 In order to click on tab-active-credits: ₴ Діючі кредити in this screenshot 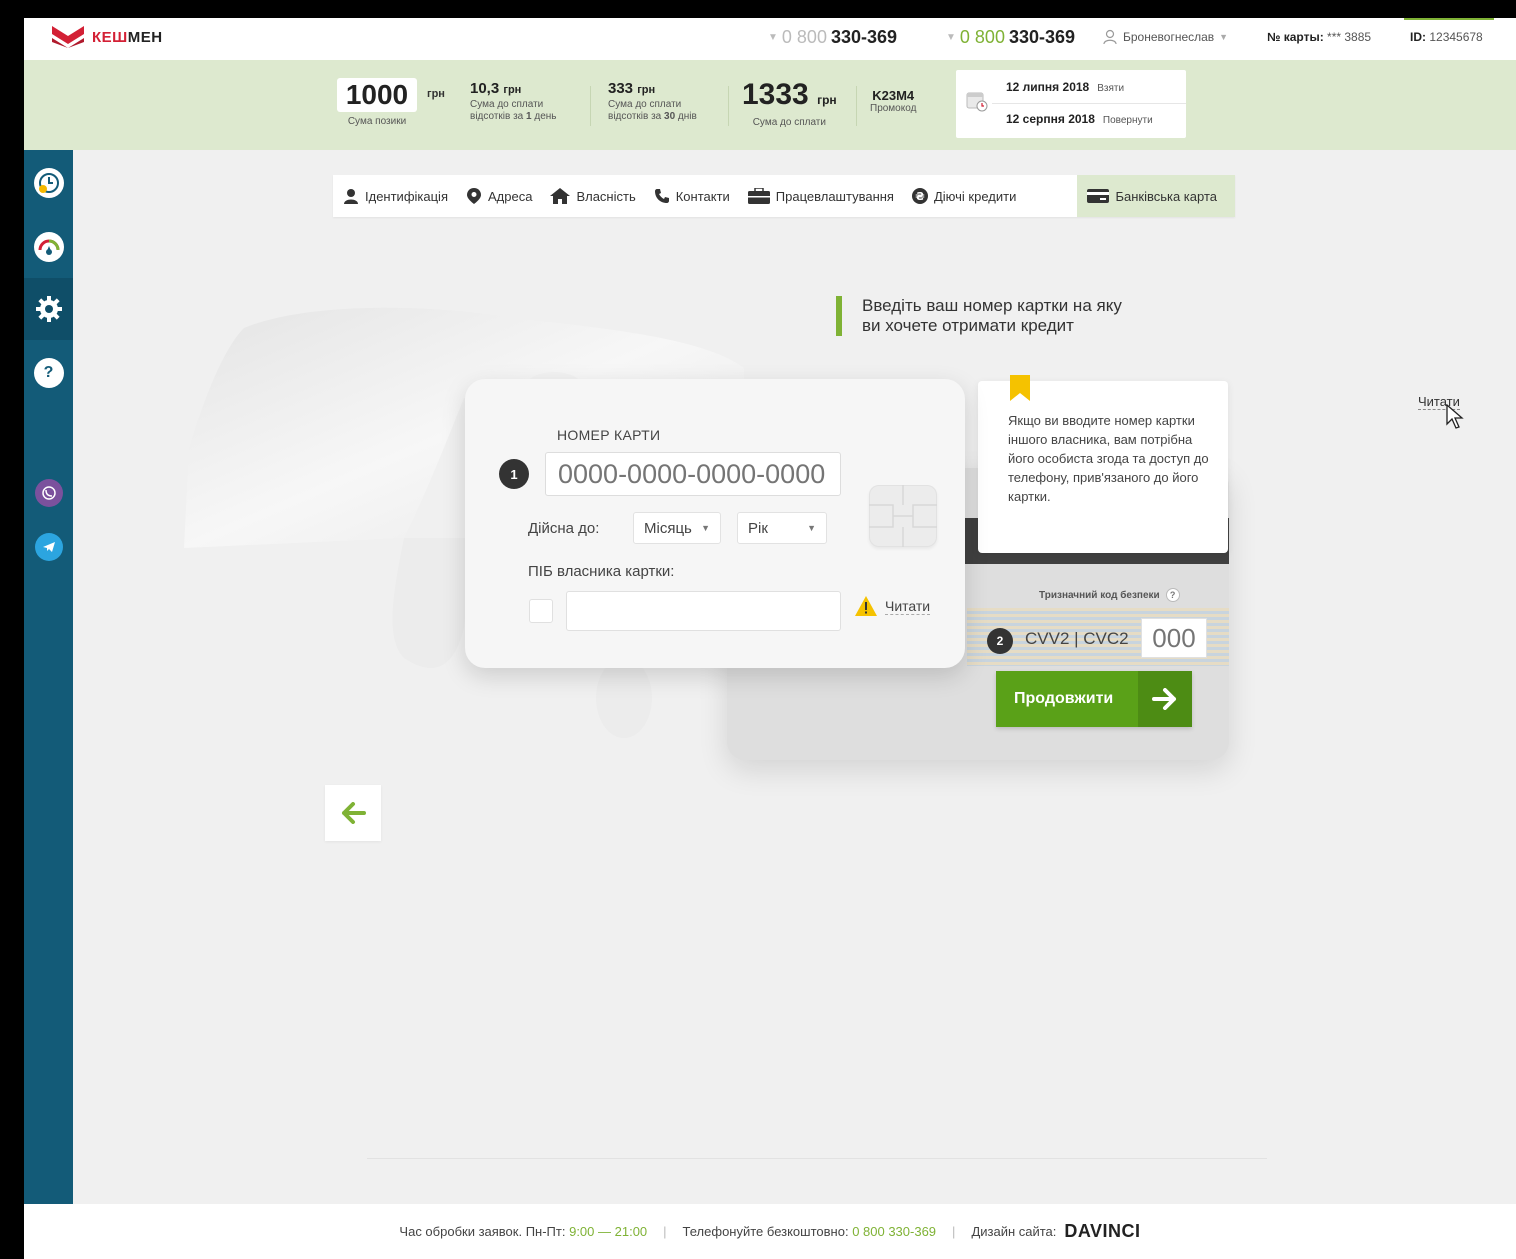, I will do `click(963, 196)`.